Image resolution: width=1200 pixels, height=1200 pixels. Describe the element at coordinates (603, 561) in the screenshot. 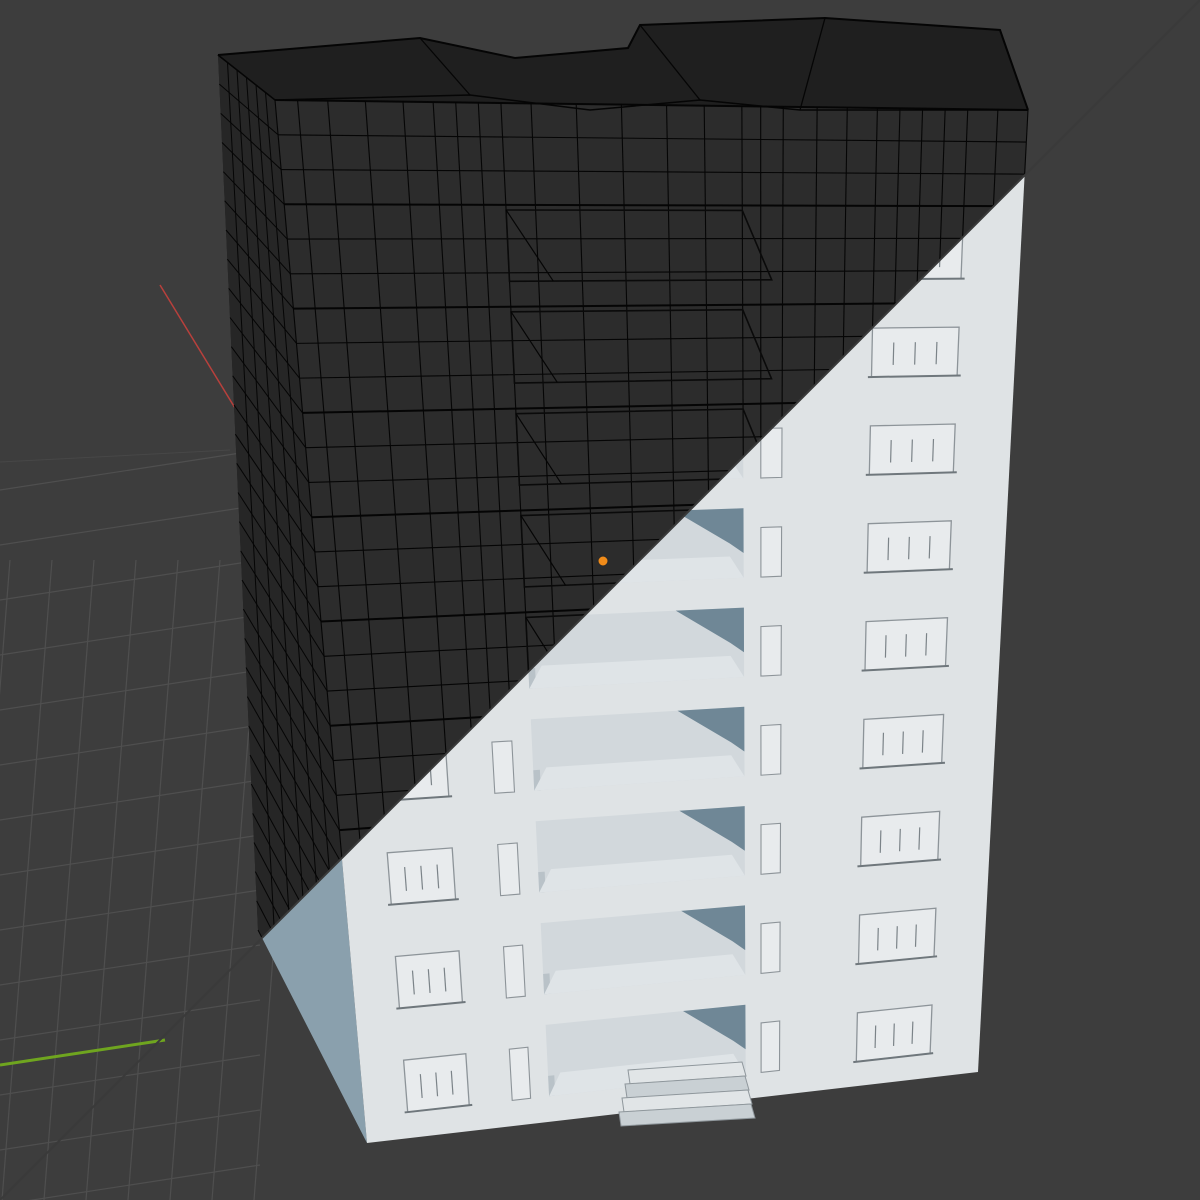

I see `object-origin-icon` at that location.